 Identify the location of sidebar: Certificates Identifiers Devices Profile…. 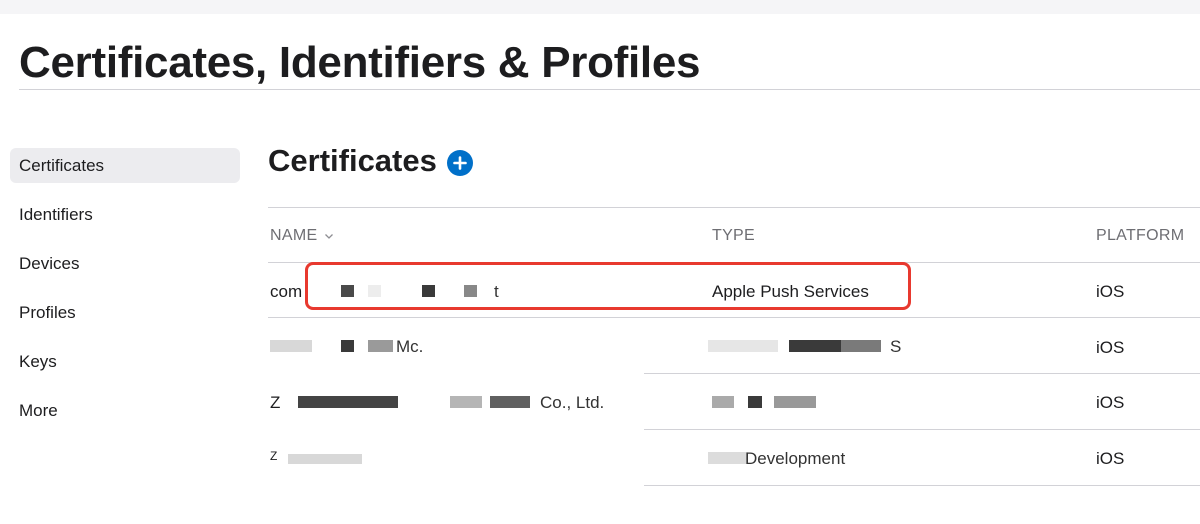
(125, 295).